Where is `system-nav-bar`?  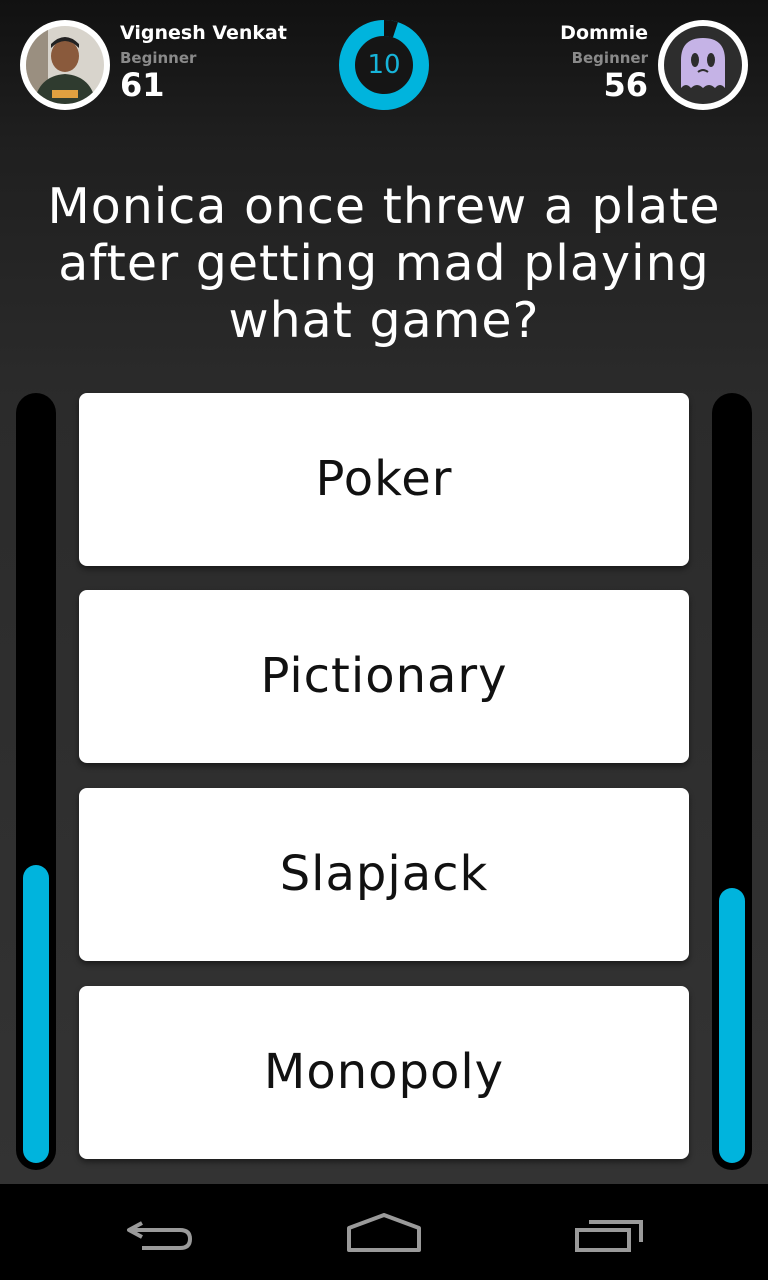
system-nav-bar is located at coordinates (384, 1232).